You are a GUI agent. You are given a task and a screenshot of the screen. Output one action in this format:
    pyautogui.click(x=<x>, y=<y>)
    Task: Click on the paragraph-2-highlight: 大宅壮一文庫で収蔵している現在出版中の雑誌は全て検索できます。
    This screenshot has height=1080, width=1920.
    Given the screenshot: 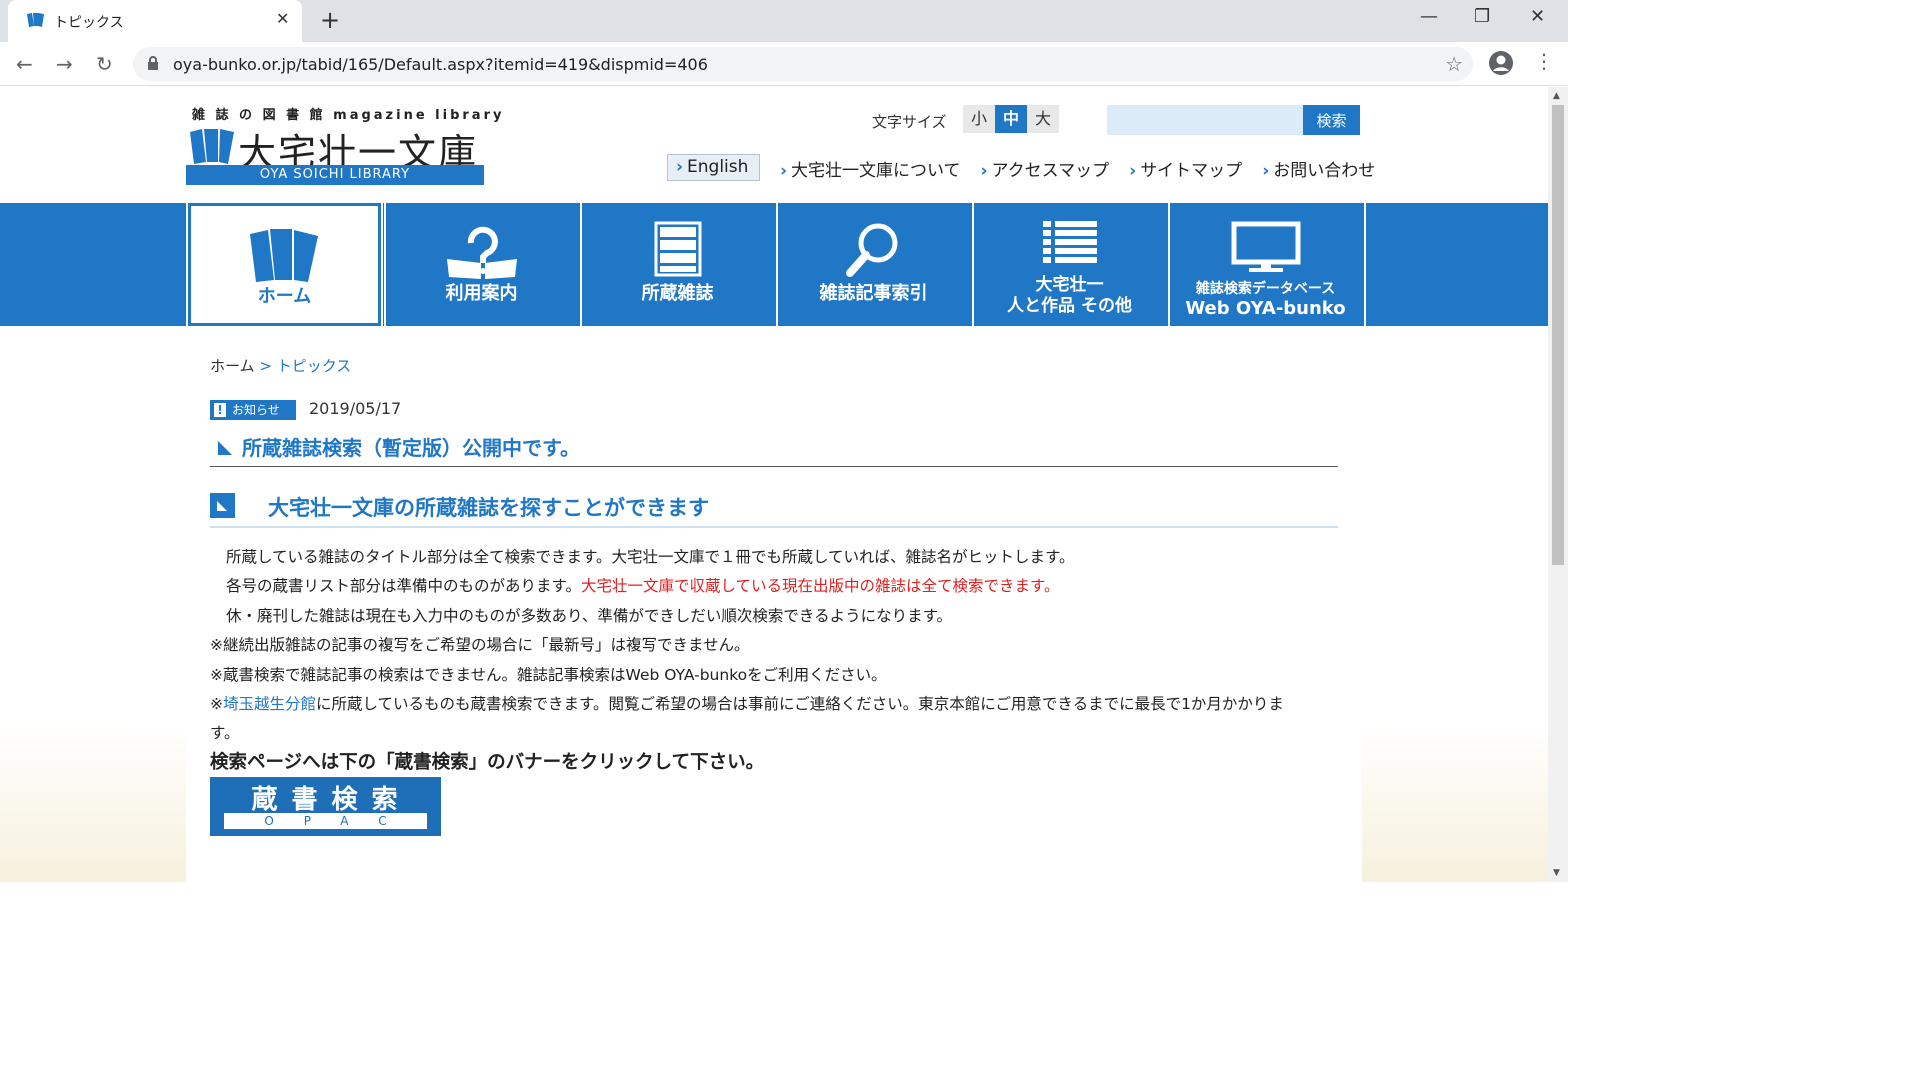 What is the action you would take?
    pyautogui.click(x=820, y=586)
    